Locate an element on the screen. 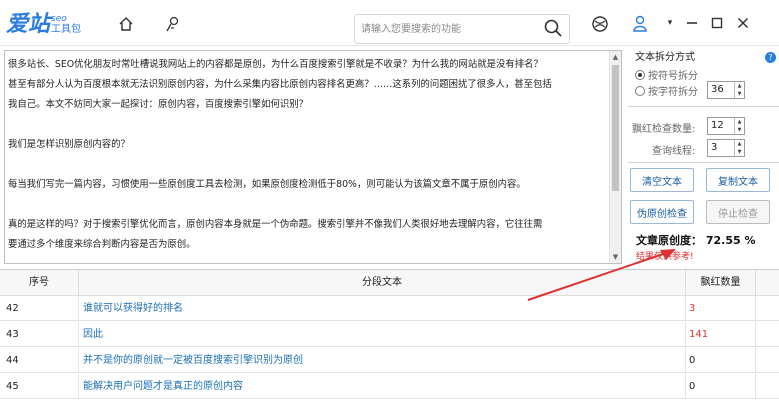 This screenshot has width=779, height=400. radio-symbol-label: 按符号拆分 is located at coordinates (673, 76).